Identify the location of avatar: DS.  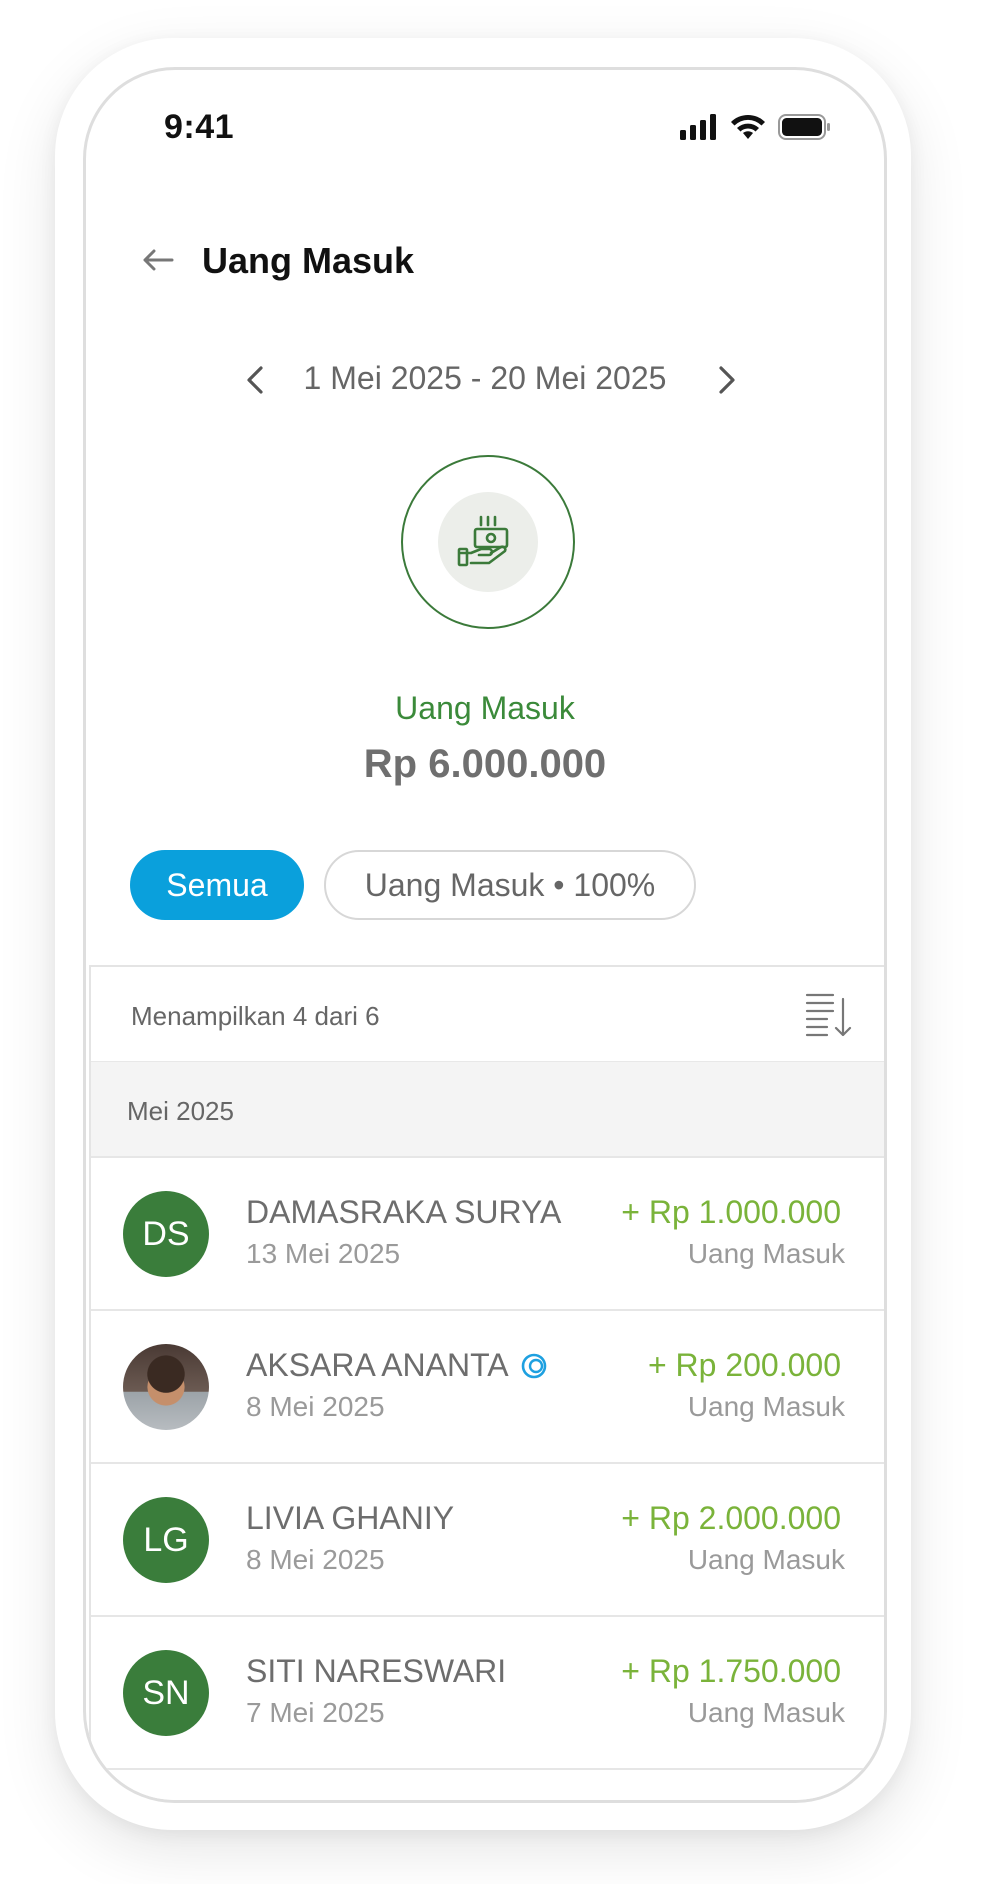
(166, 1234).